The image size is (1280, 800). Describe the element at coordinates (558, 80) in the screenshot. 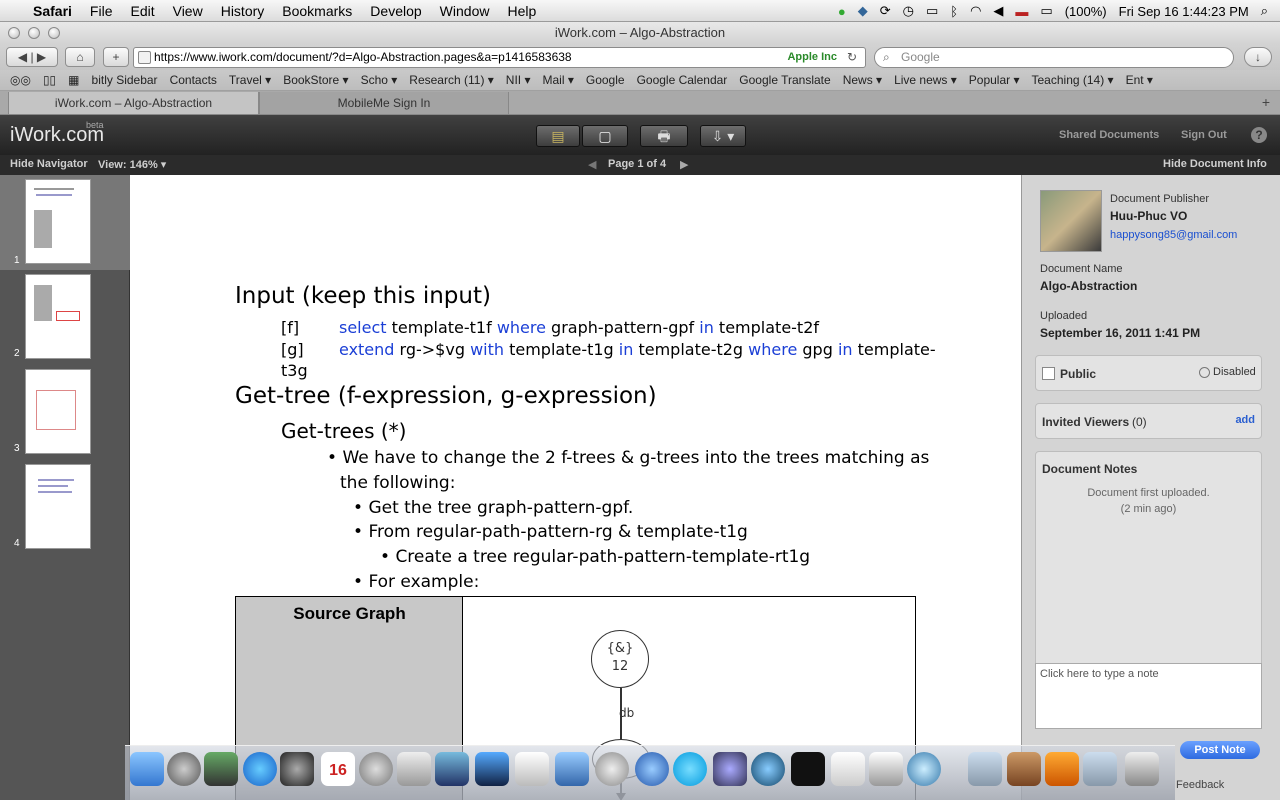

I see `bookmark-item: Mail ▾` at that location.